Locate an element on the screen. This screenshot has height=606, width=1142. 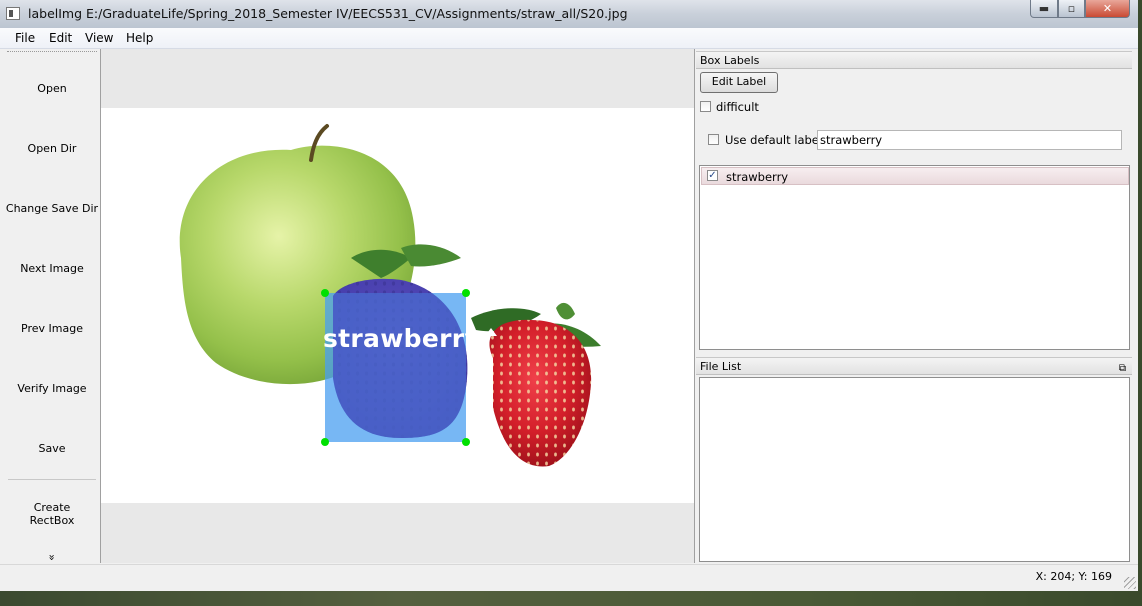
difficult-checkbox is located at coordinates (705, 106).